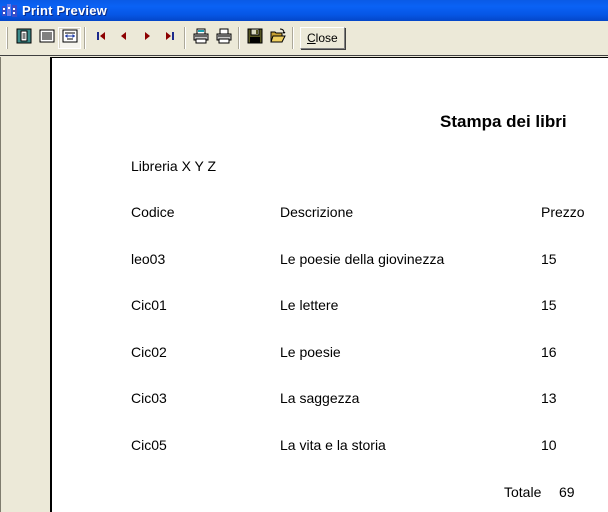 The width and height of the screenshot is (608, 512). Describe the element at coordinates (567, 492) in the screenshot. I see `total-value: 69` at that location.